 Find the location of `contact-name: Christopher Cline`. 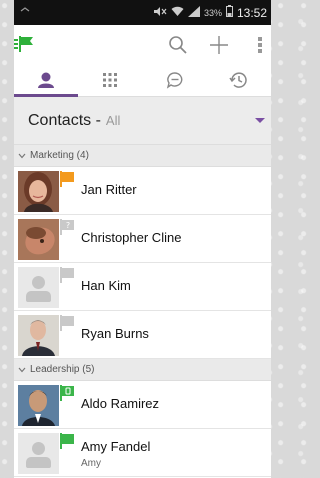

contact-name: Christopher Cline is located at coordinates (131, 237).